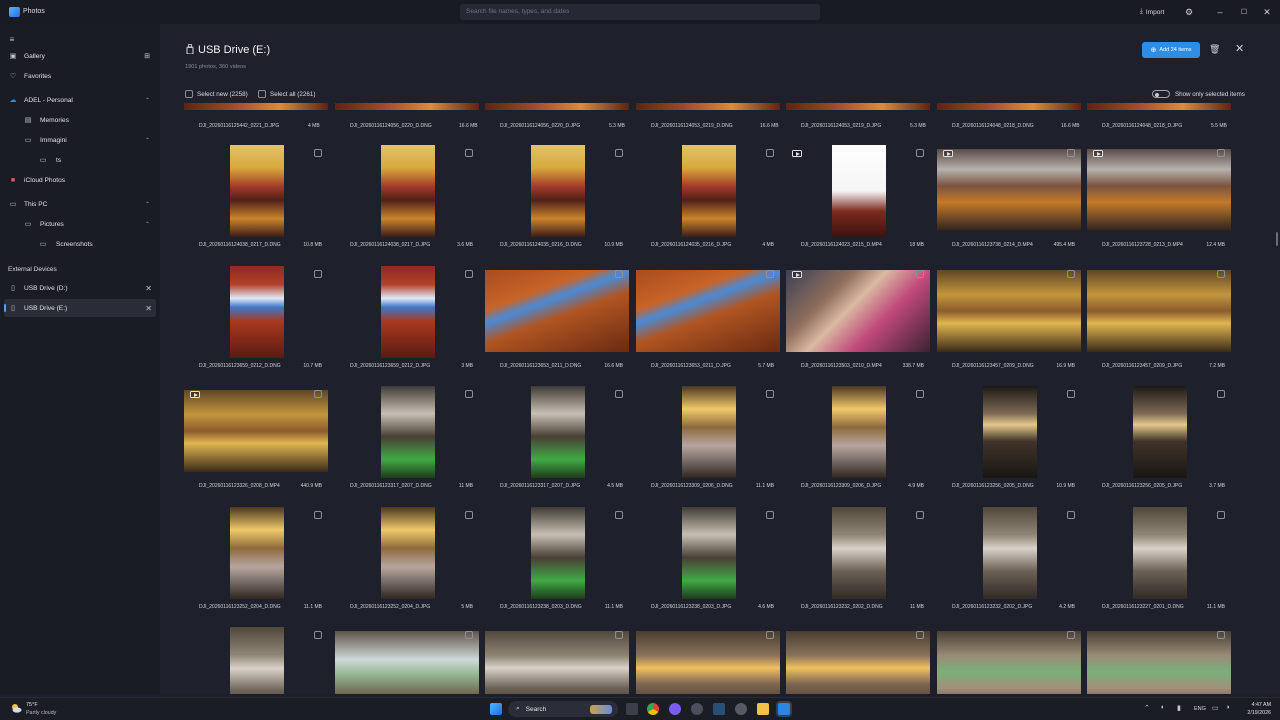 This screenshot has width=1280, height=720. I want to click on photo-tile: DJI_20260116123252_0204_D.DNG 11.1 MB, so click(256, 563).